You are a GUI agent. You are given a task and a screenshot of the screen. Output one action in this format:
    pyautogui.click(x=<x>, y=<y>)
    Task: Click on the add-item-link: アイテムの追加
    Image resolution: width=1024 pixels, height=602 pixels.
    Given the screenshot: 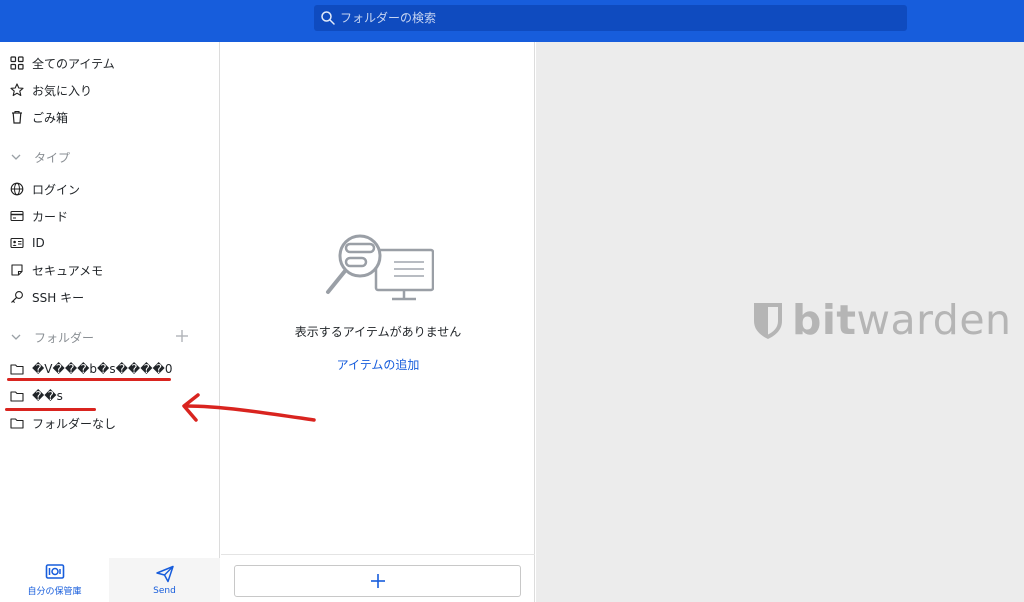 What is the action you would take?
    pyautogui.click(x=378, y=364)
    